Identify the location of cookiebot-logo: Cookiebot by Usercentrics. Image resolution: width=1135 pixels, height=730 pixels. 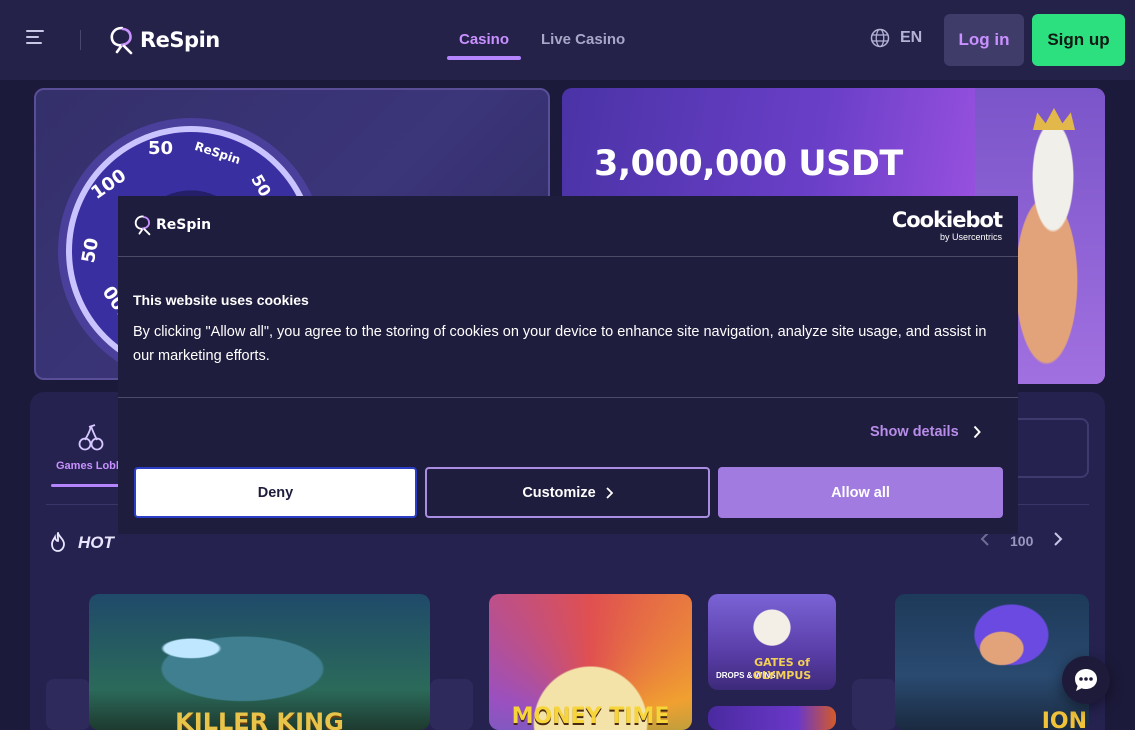
(947, 225).